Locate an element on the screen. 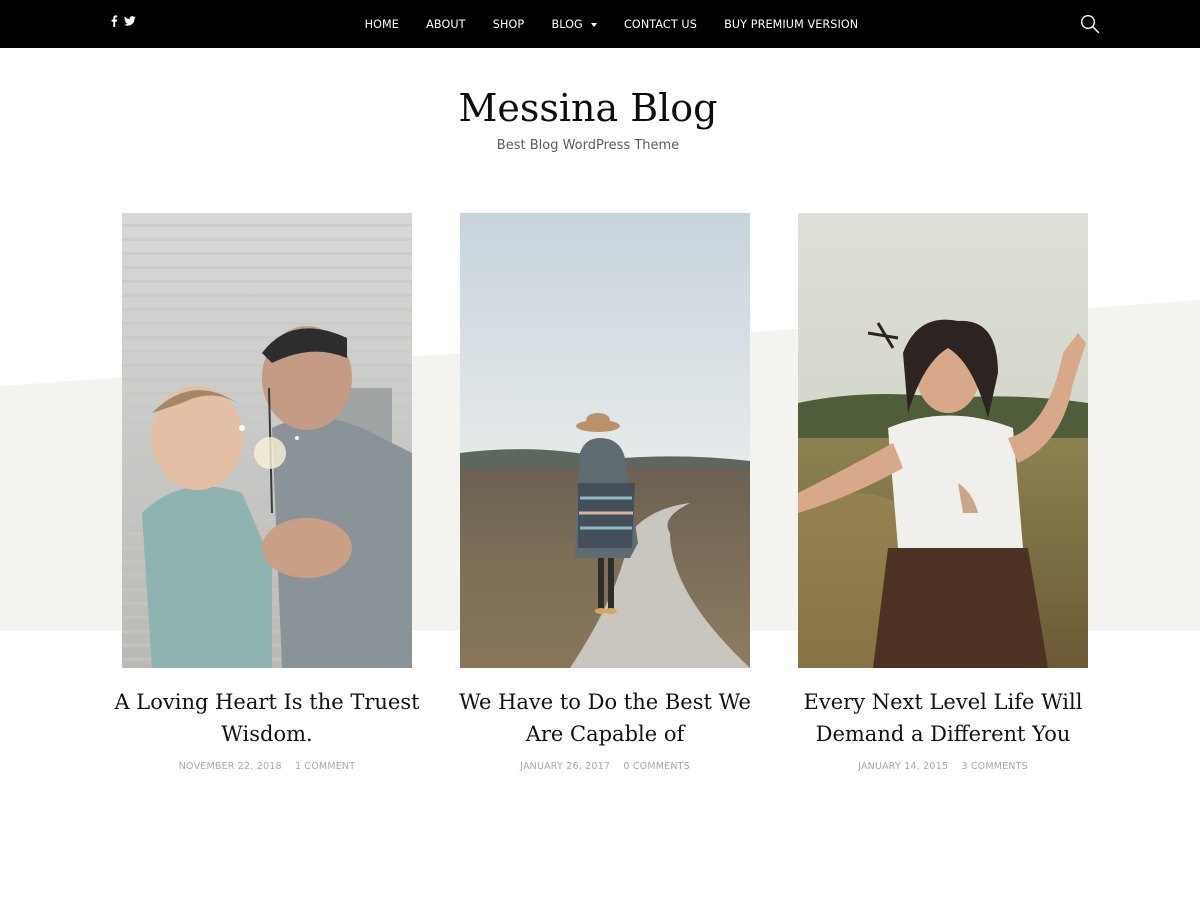  nav-item-shop: SHOP is located at coordinates (508, 24).